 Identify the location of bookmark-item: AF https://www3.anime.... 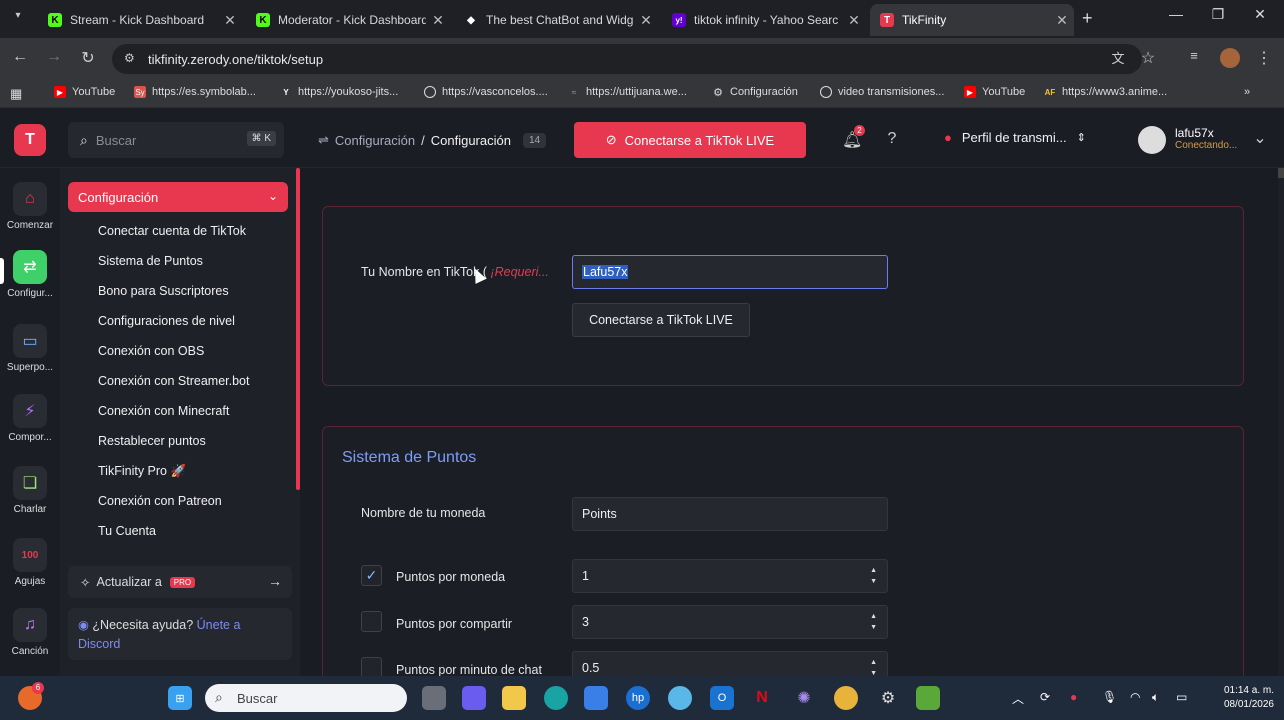
(1106, 92).